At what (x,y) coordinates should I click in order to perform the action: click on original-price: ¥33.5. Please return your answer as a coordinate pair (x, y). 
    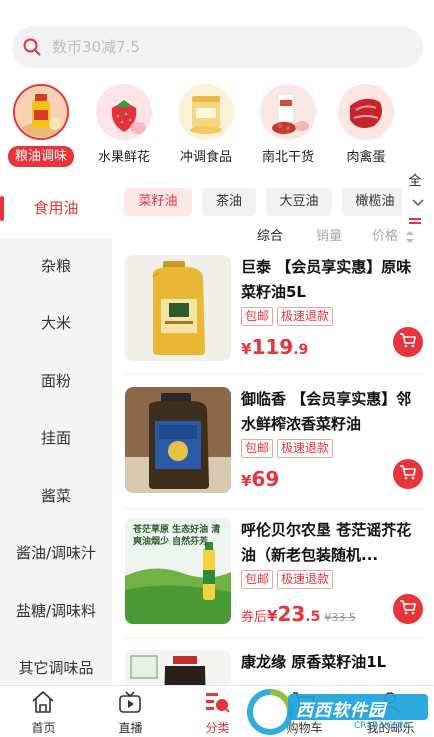
    Looking at the image, I should click on (340, 617).